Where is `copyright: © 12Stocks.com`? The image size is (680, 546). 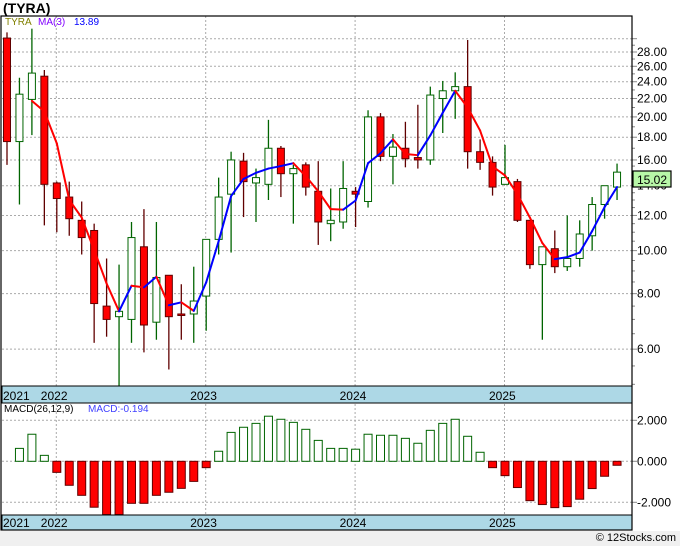 copyright: © 12Stocks.com is located at coordinates (635, 538).